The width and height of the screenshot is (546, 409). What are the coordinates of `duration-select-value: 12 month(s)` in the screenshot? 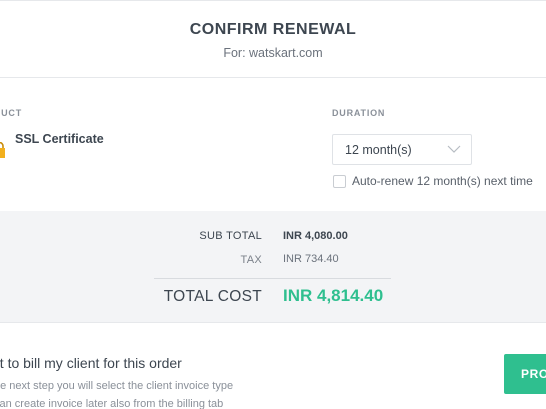 It's located at (378, 150).